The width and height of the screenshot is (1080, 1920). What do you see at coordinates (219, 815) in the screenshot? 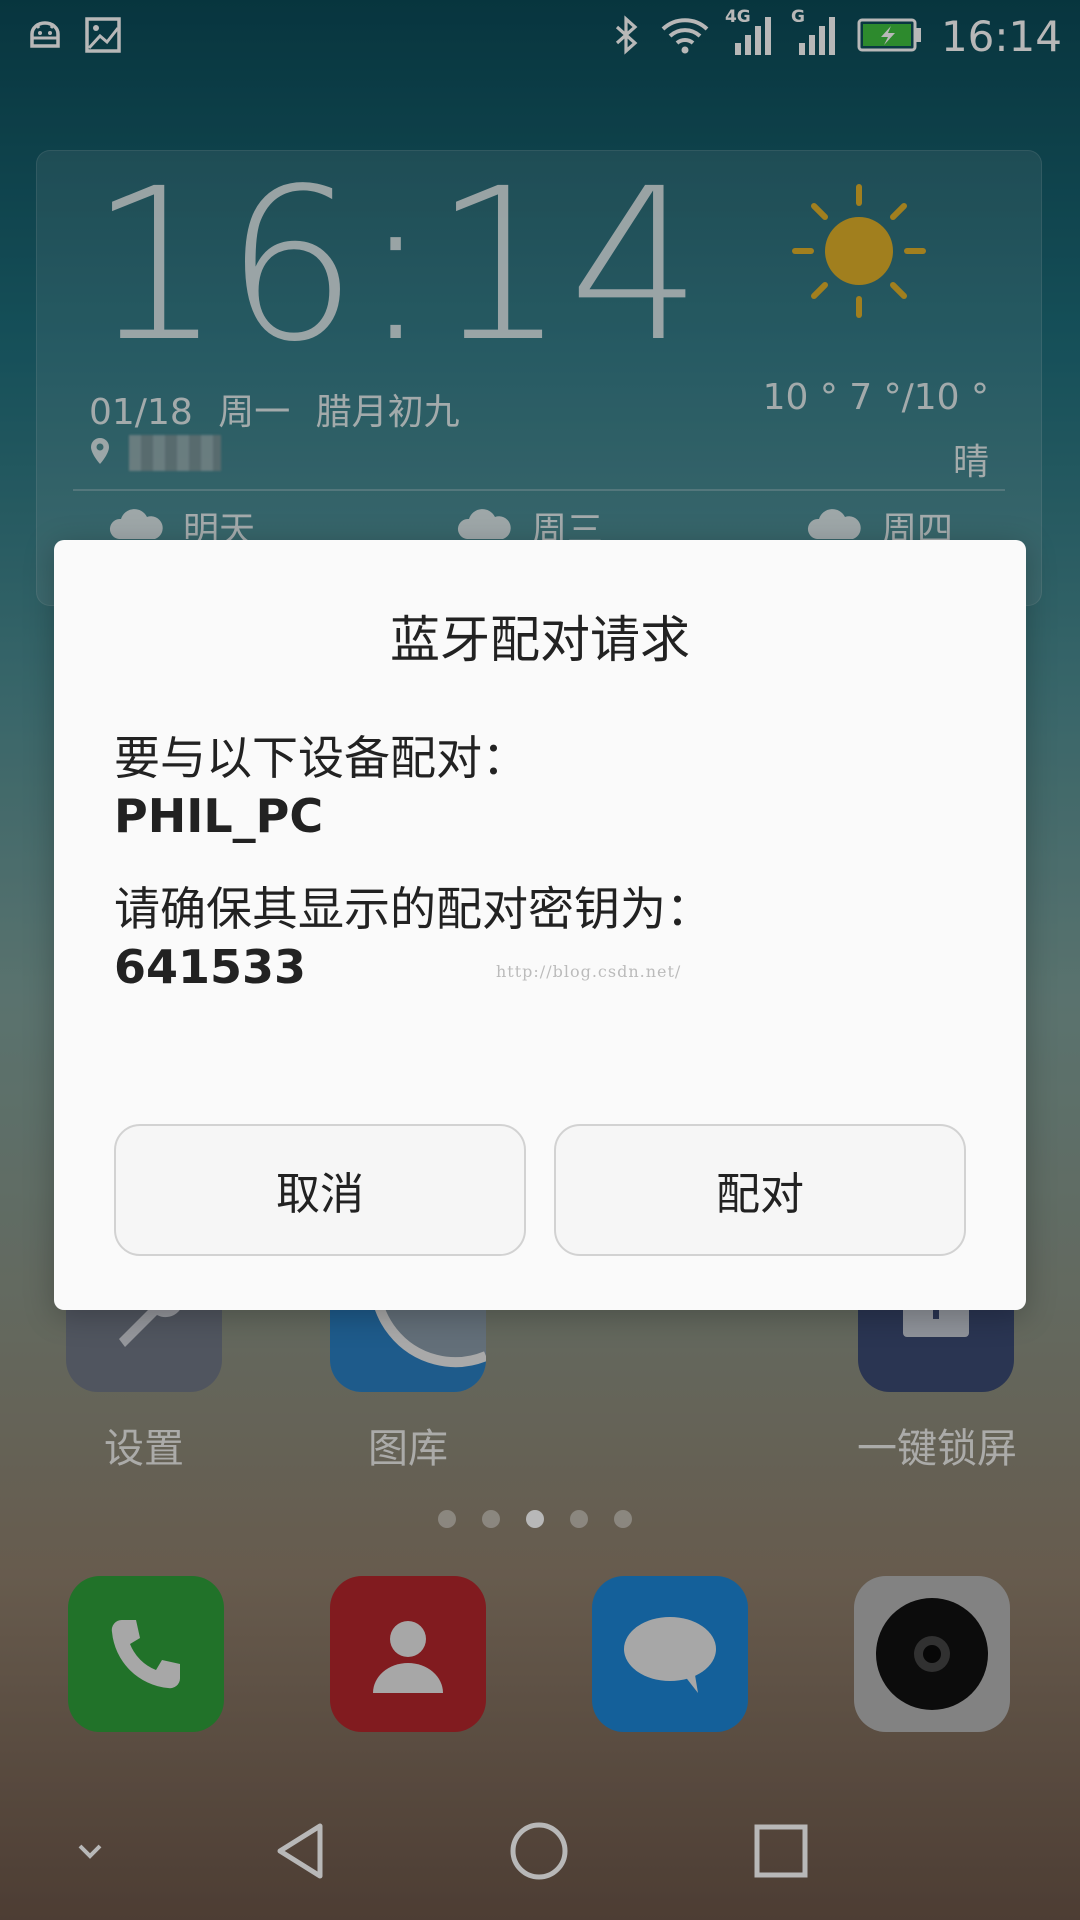
I see `device-name: PHIL_PC` at bounding box center [219, 815].